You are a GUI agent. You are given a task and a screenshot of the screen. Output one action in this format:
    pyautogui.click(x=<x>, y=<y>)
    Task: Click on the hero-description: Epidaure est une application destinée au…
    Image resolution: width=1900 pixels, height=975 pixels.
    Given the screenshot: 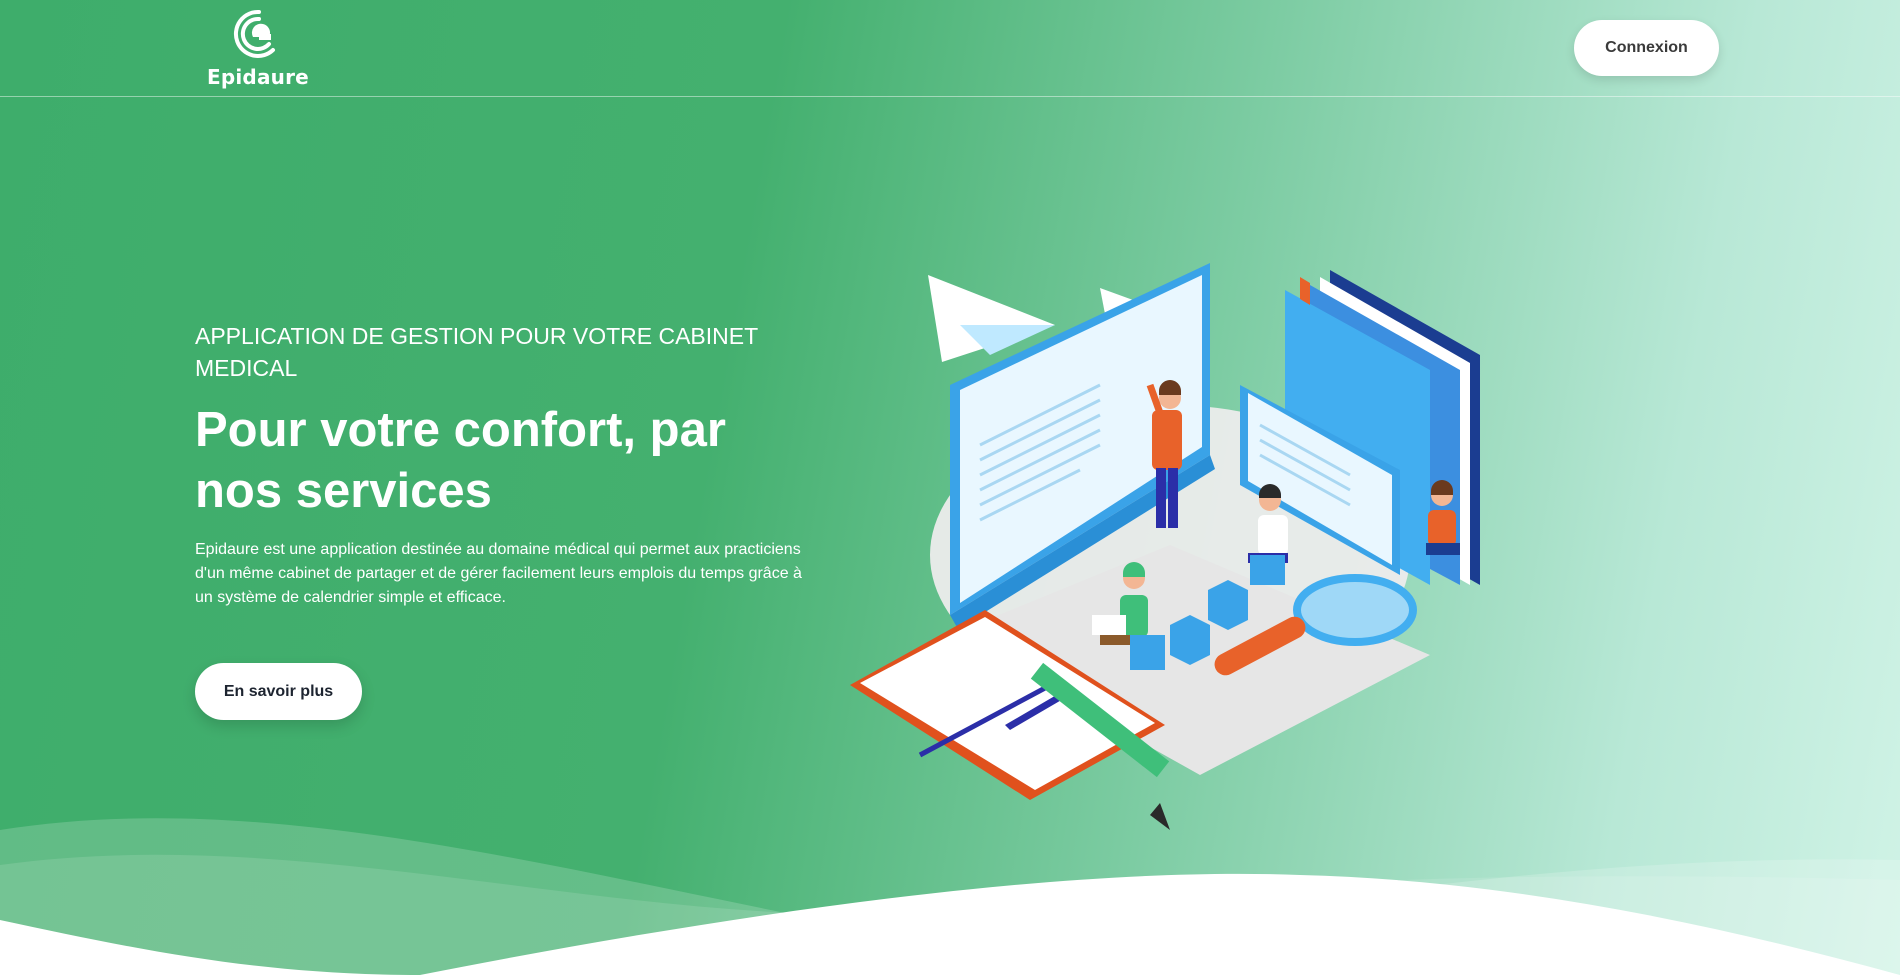 What is the action you would take?
    pyautogui.click(x=498, y=573)
    